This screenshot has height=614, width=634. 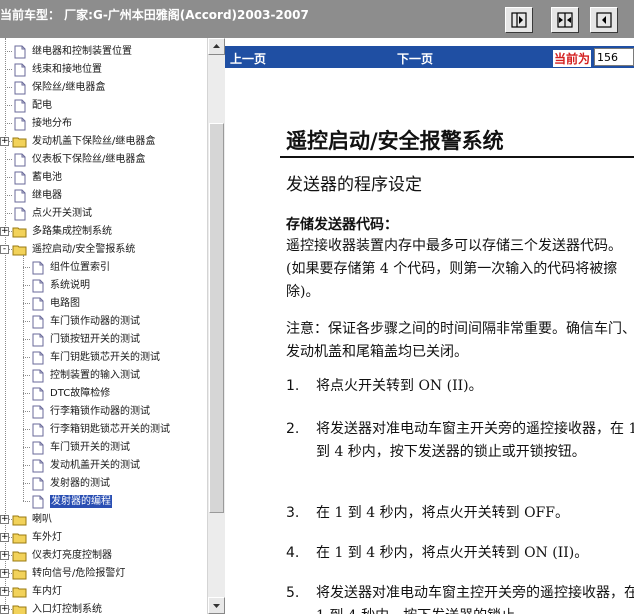 I want to click on tree-item: DTC故障检修, so click(x=103, y=394).